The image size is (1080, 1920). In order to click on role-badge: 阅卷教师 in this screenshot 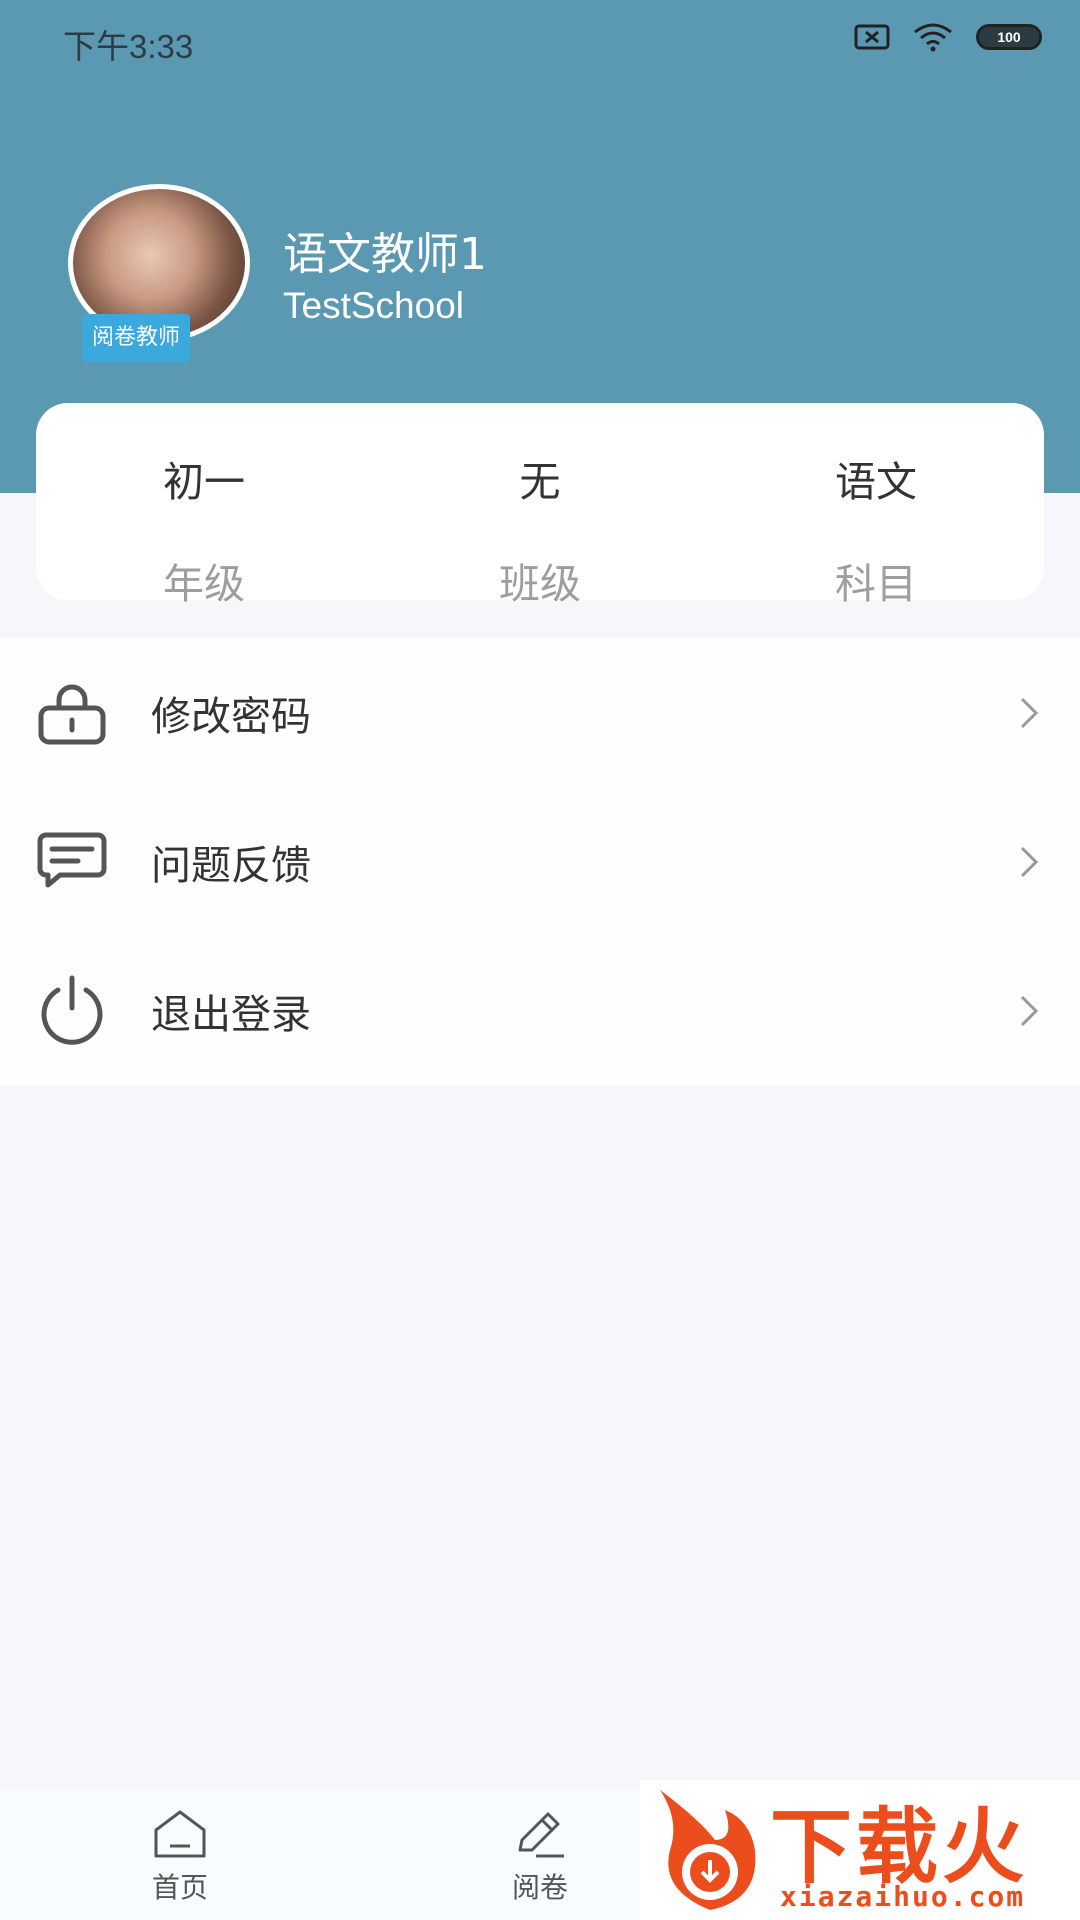, I will do `click(136, 338)`.